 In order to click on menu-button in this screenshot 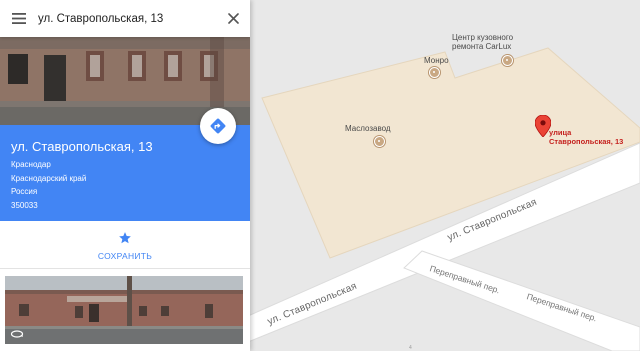, I will do `click(19, 18)`.